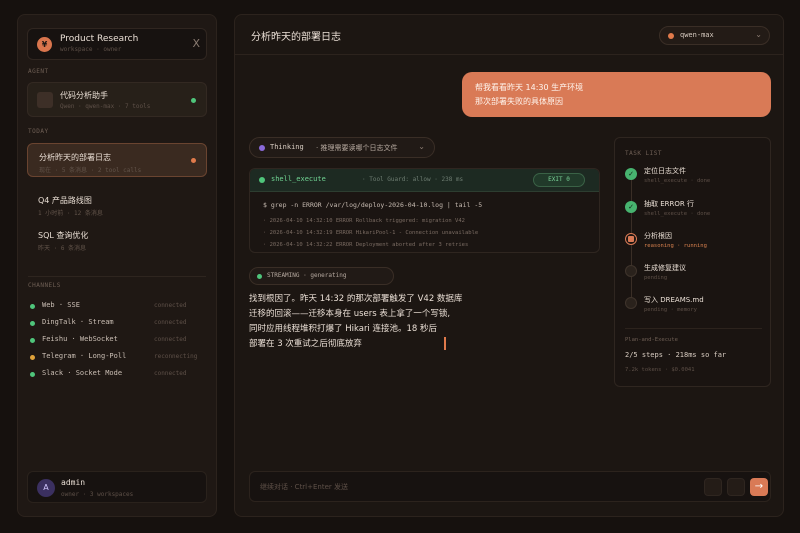 The width and height of the screenshot is (800, 533). What do you see at coordinates (117, 204) in the screenshot?
I see `conversation-item: Q4 产品路线图 1 小时前 · 12 条消息` at bounding box center [117, 204].